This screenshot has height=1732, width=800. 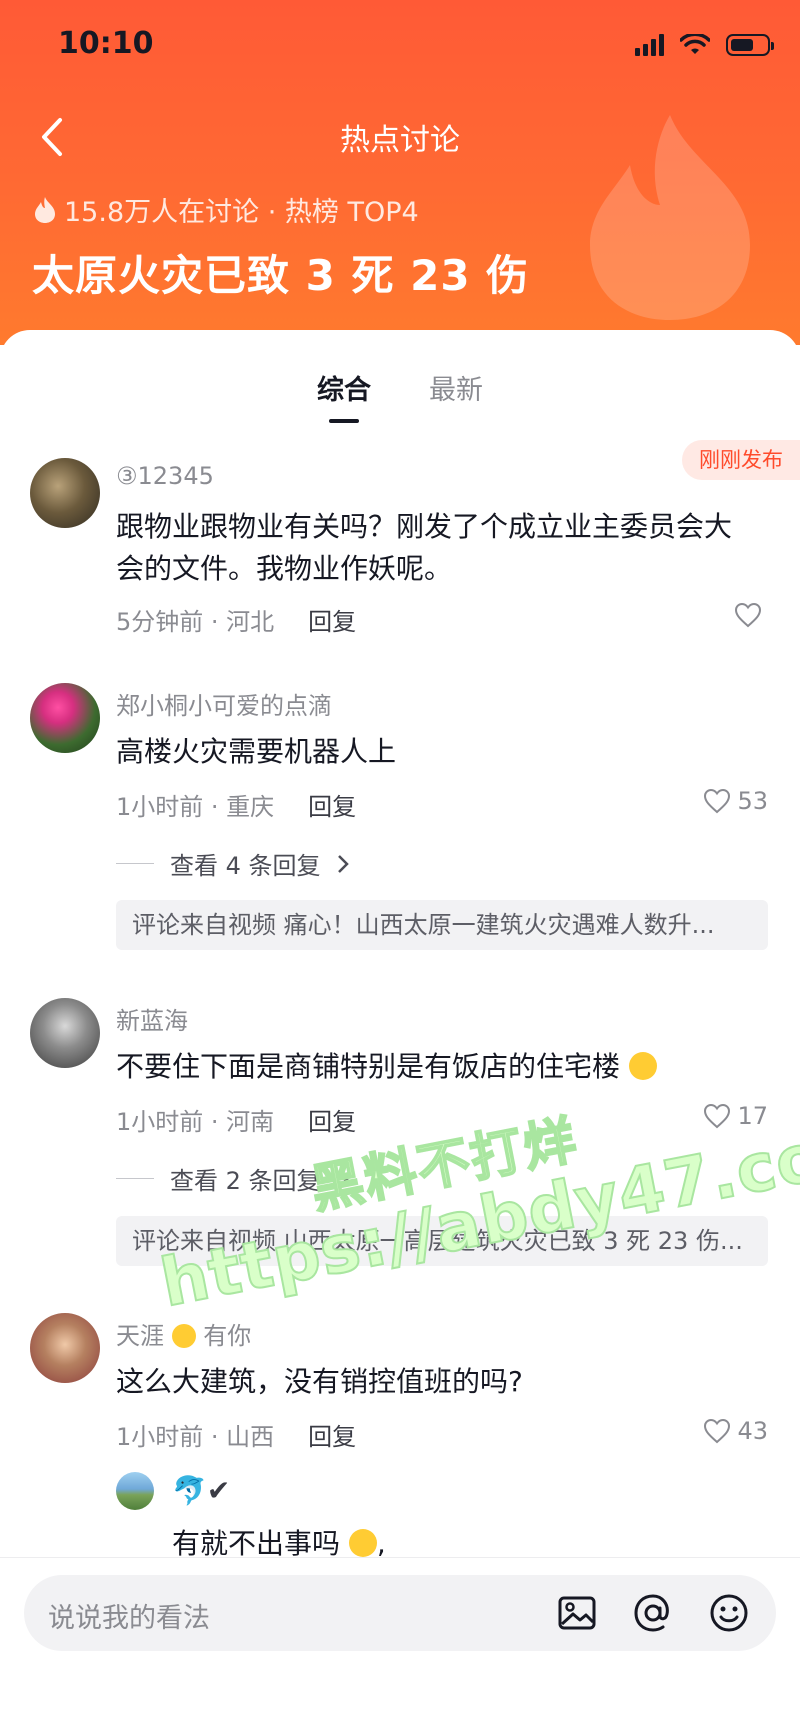 I want to click on comment-meta: 1小时前 · 河南 回复, so click(x=236, y=1119).